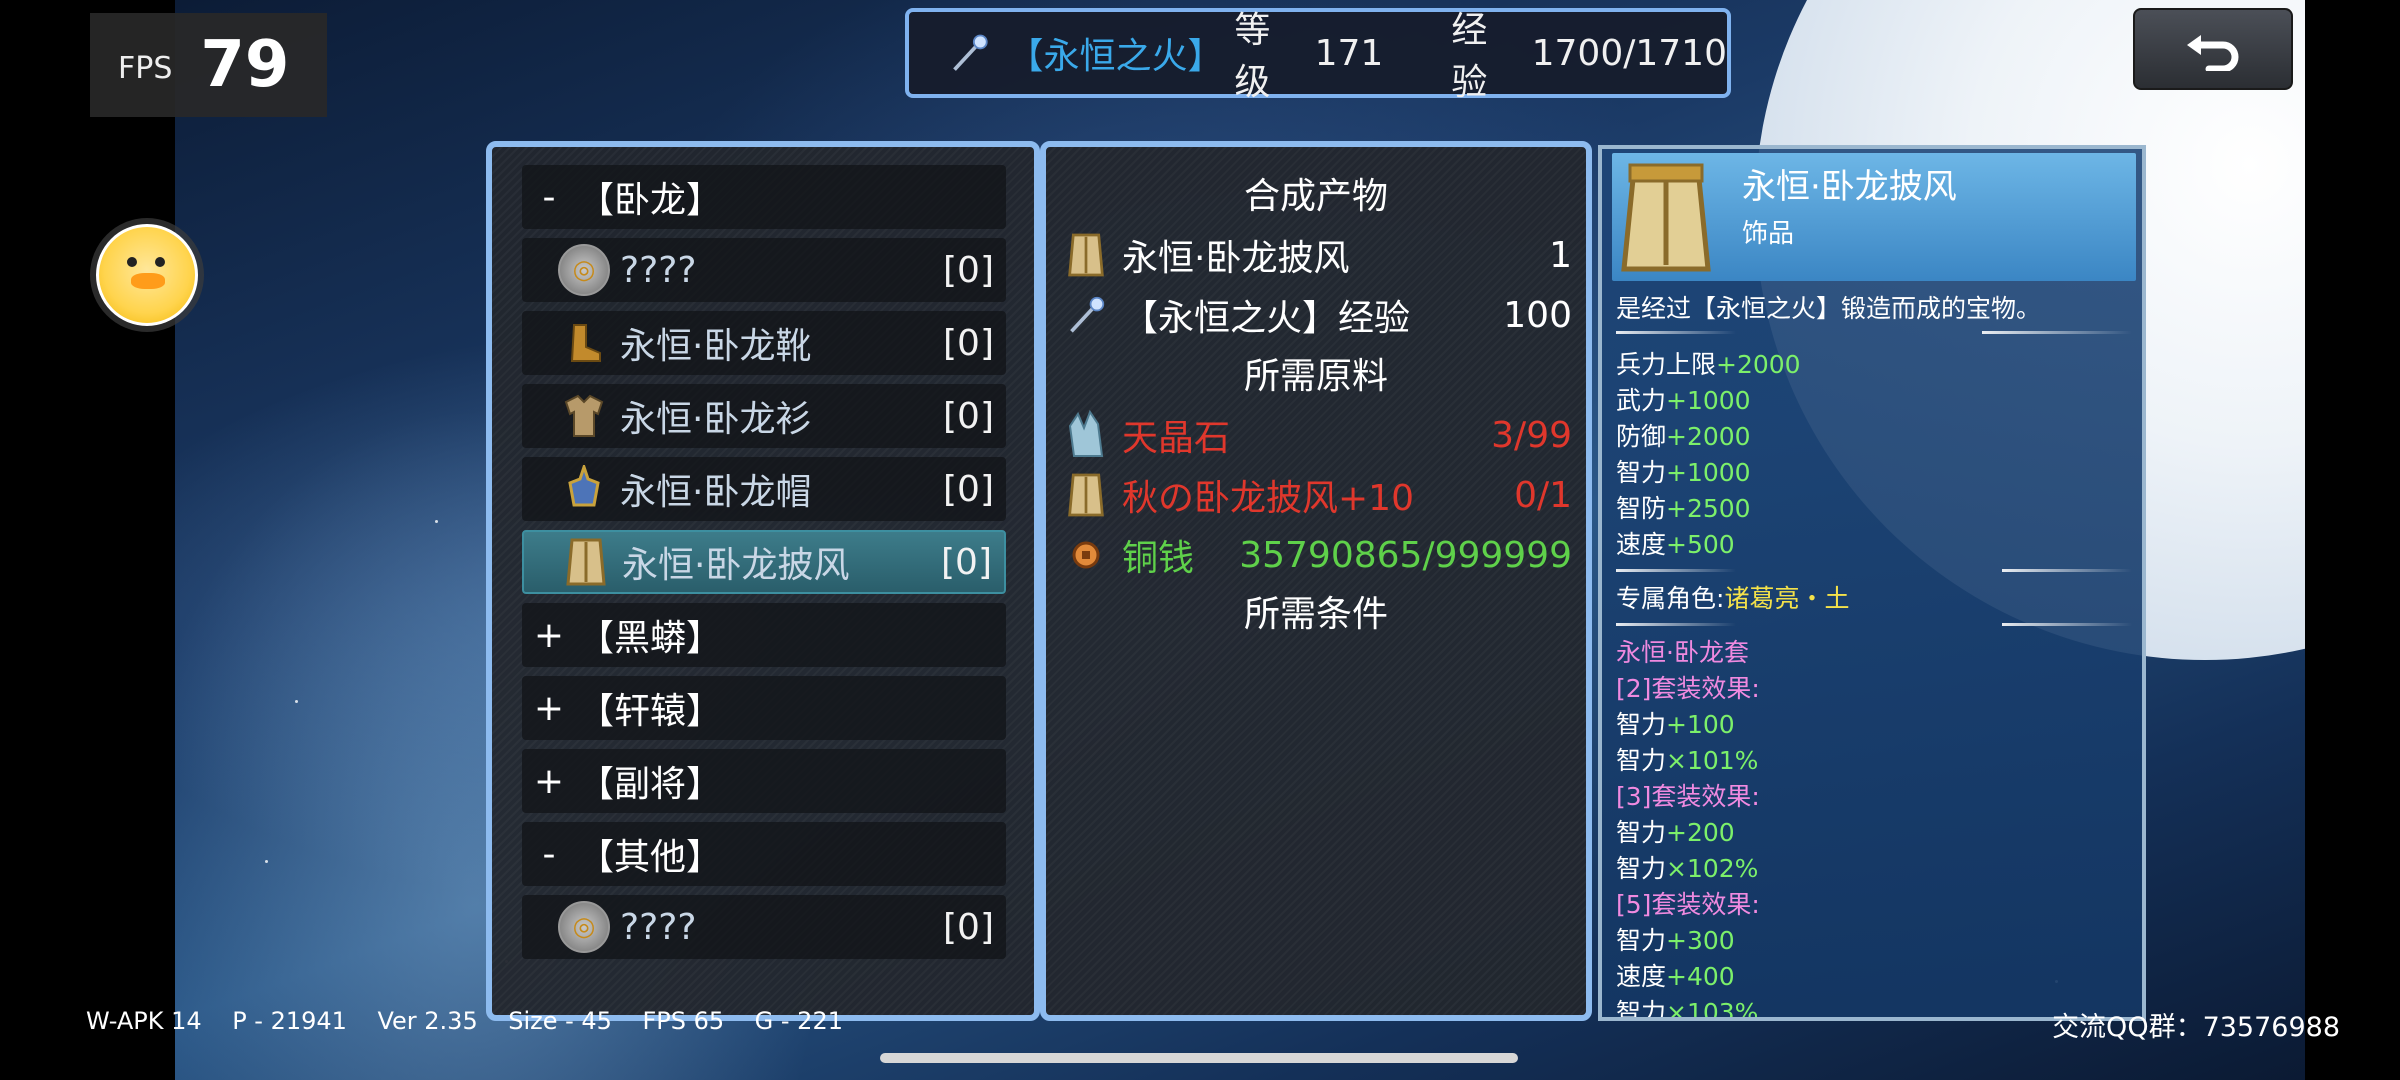 This screenshot has width=2400, height=1080. I want to click on helmet-icon, so click(584, 489).